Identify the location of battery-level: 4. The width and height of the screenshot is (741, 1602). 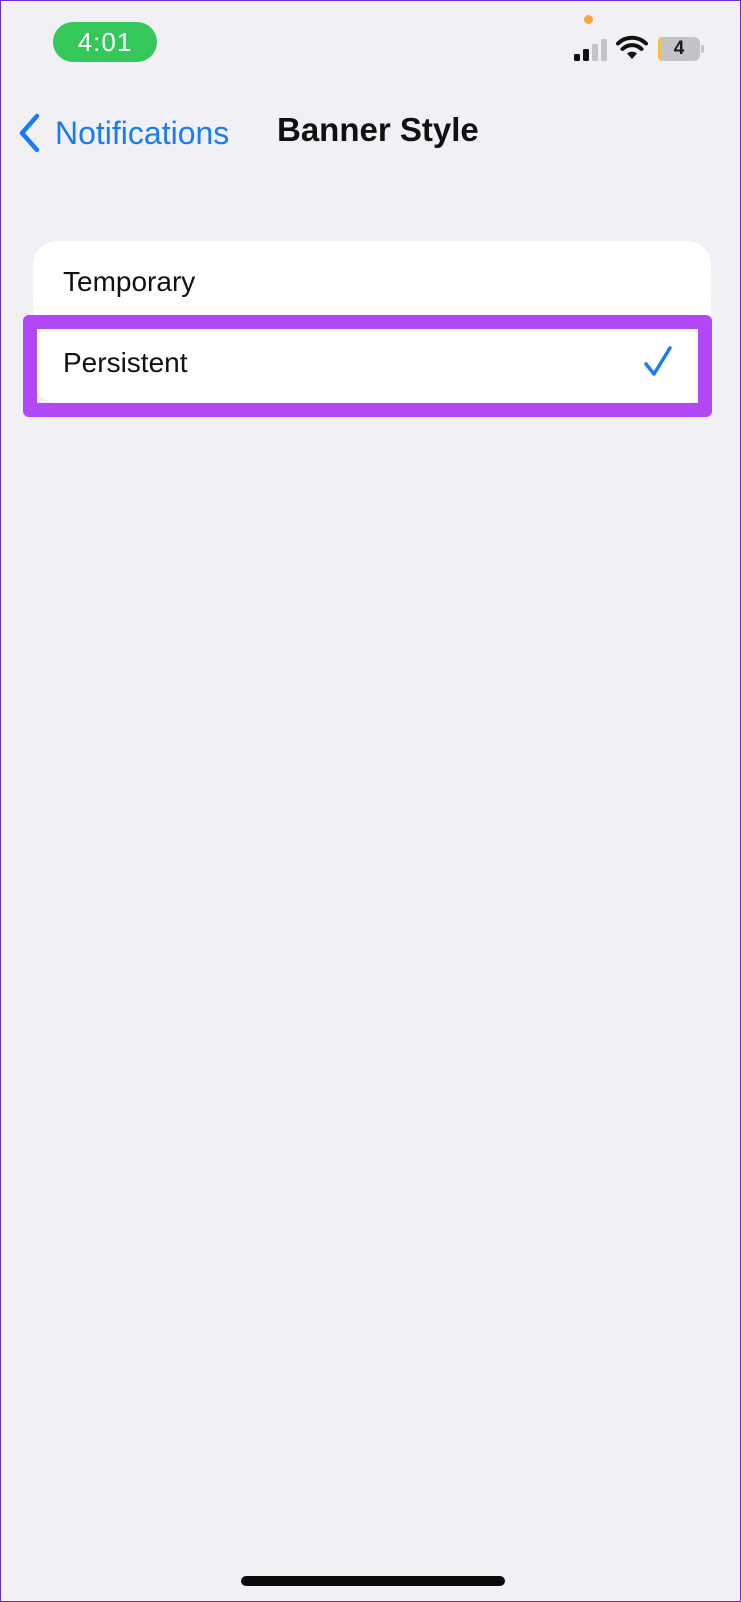
(679, 49).